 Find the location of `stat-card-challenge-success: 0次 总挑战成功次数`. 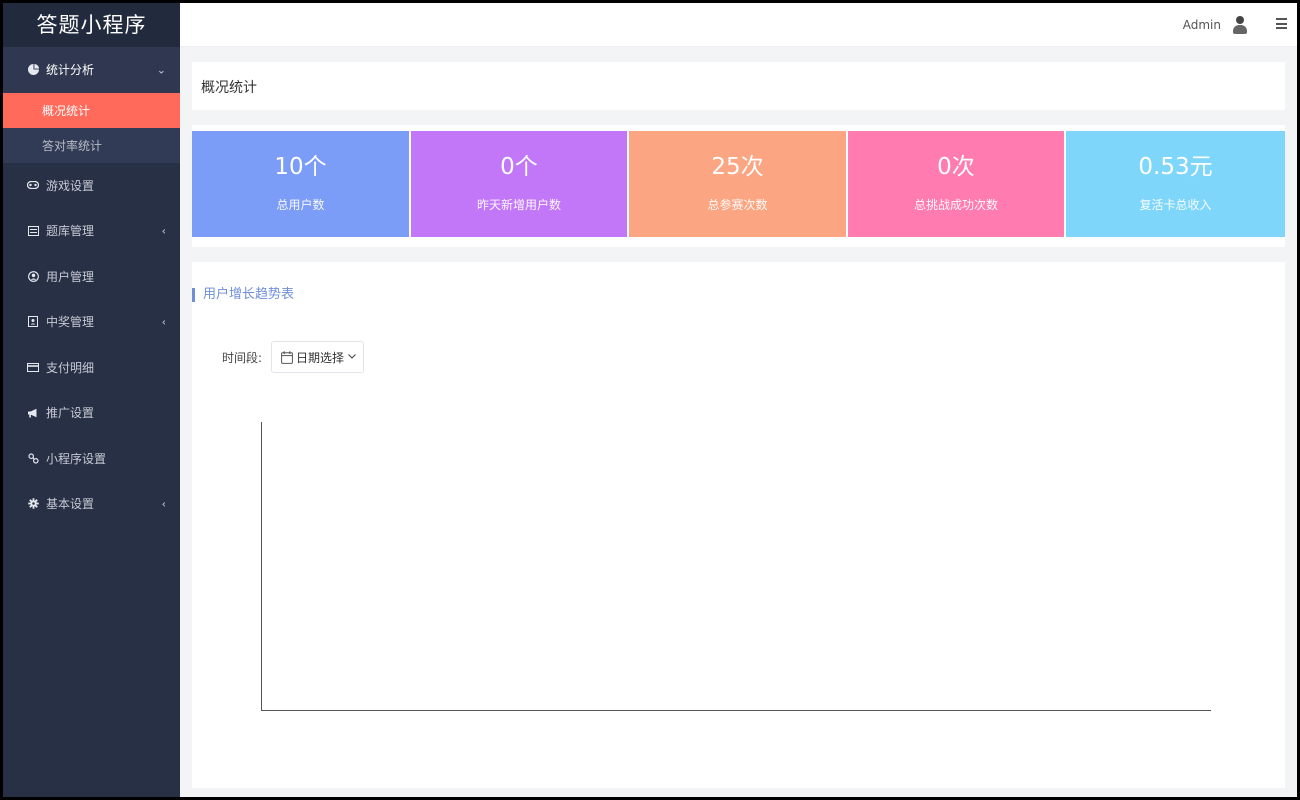

stat-card-challenge-success: 0次 总挑战成功次数 is located at coordinates (956, 184).